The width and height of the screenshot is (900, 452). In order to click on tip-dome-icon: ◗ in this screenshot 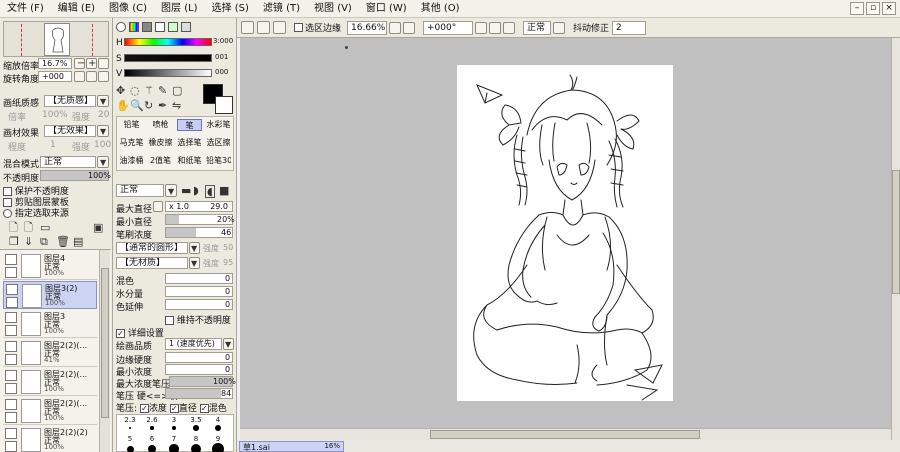, I will do `click(196, 190)`.